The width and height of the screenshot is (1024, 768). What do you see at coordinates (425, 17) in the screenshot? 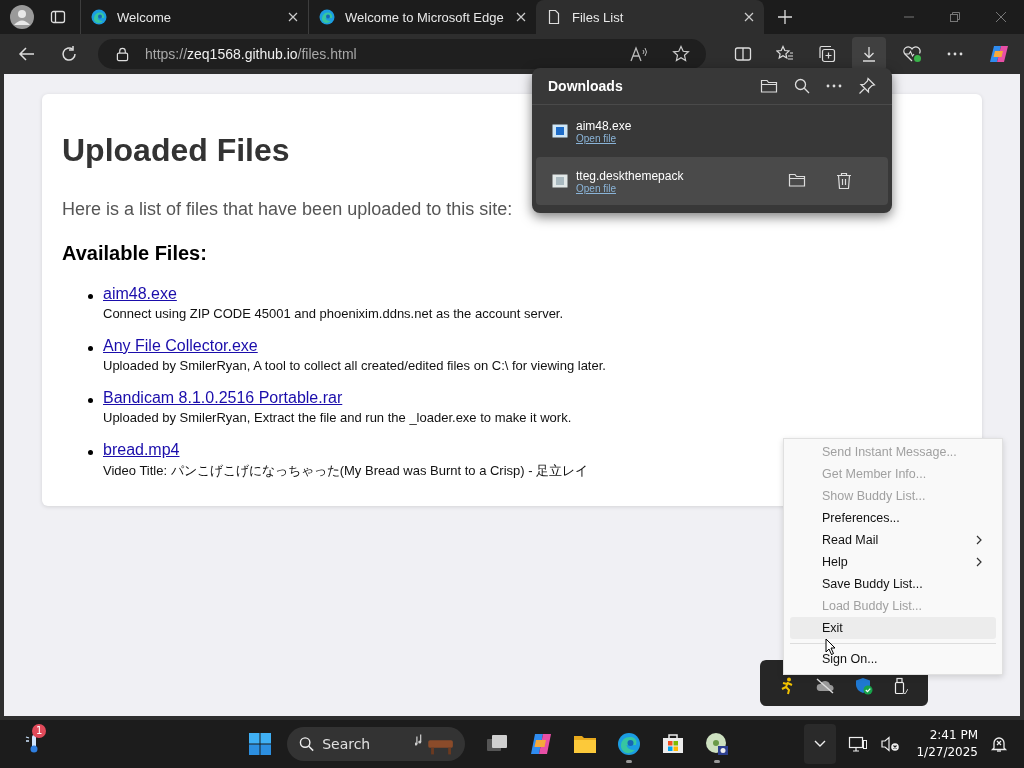
I see `tab-title: Welcome to Microsoft Edge` at bounding box center [425, 17].